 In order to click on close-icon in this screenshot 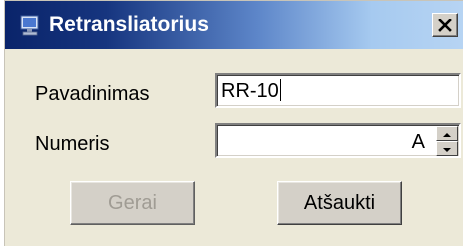, I will do `click(445, 25)`.